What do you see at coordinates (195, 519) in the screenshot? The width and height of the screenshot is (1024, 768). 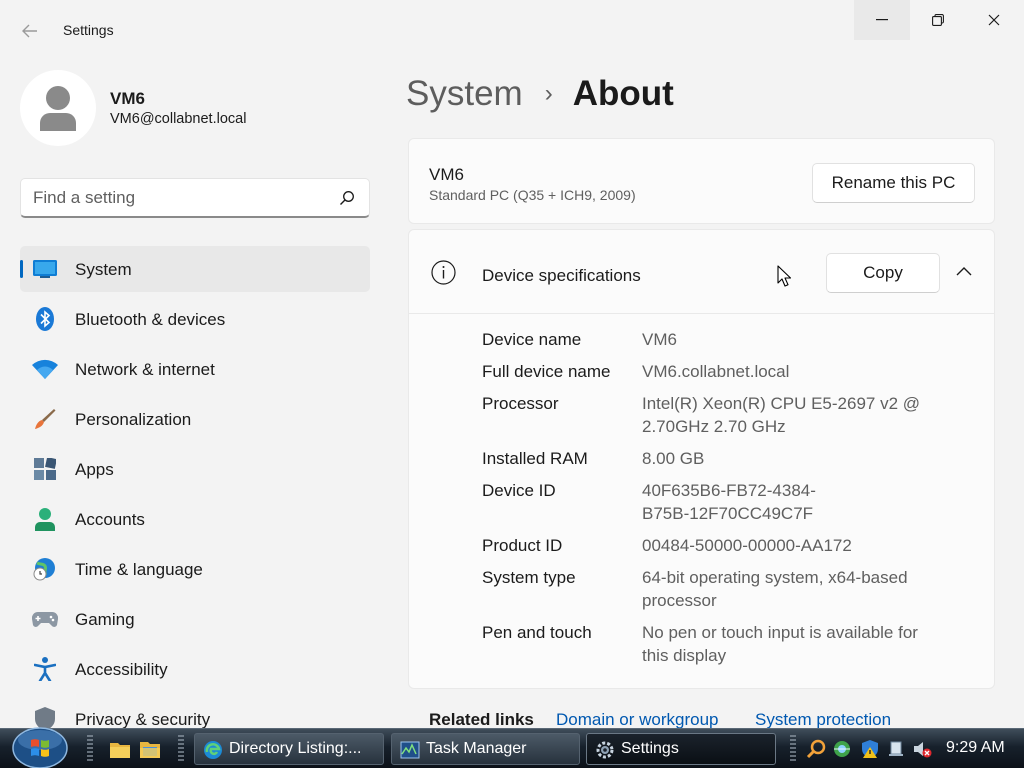 I see `sidebar-item-accounts: Accounts` at bounding box center [195, 519].